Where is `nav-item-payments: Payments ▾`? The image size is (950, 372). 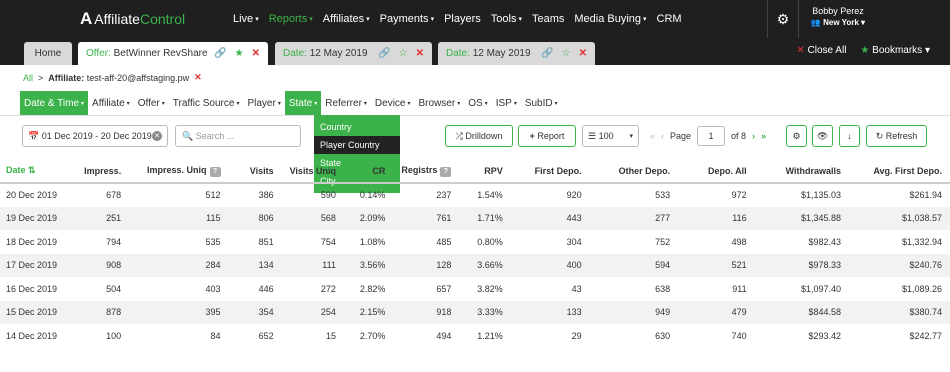 nav-item-payments: Payments ▾ is located at coordinates (407, 19).